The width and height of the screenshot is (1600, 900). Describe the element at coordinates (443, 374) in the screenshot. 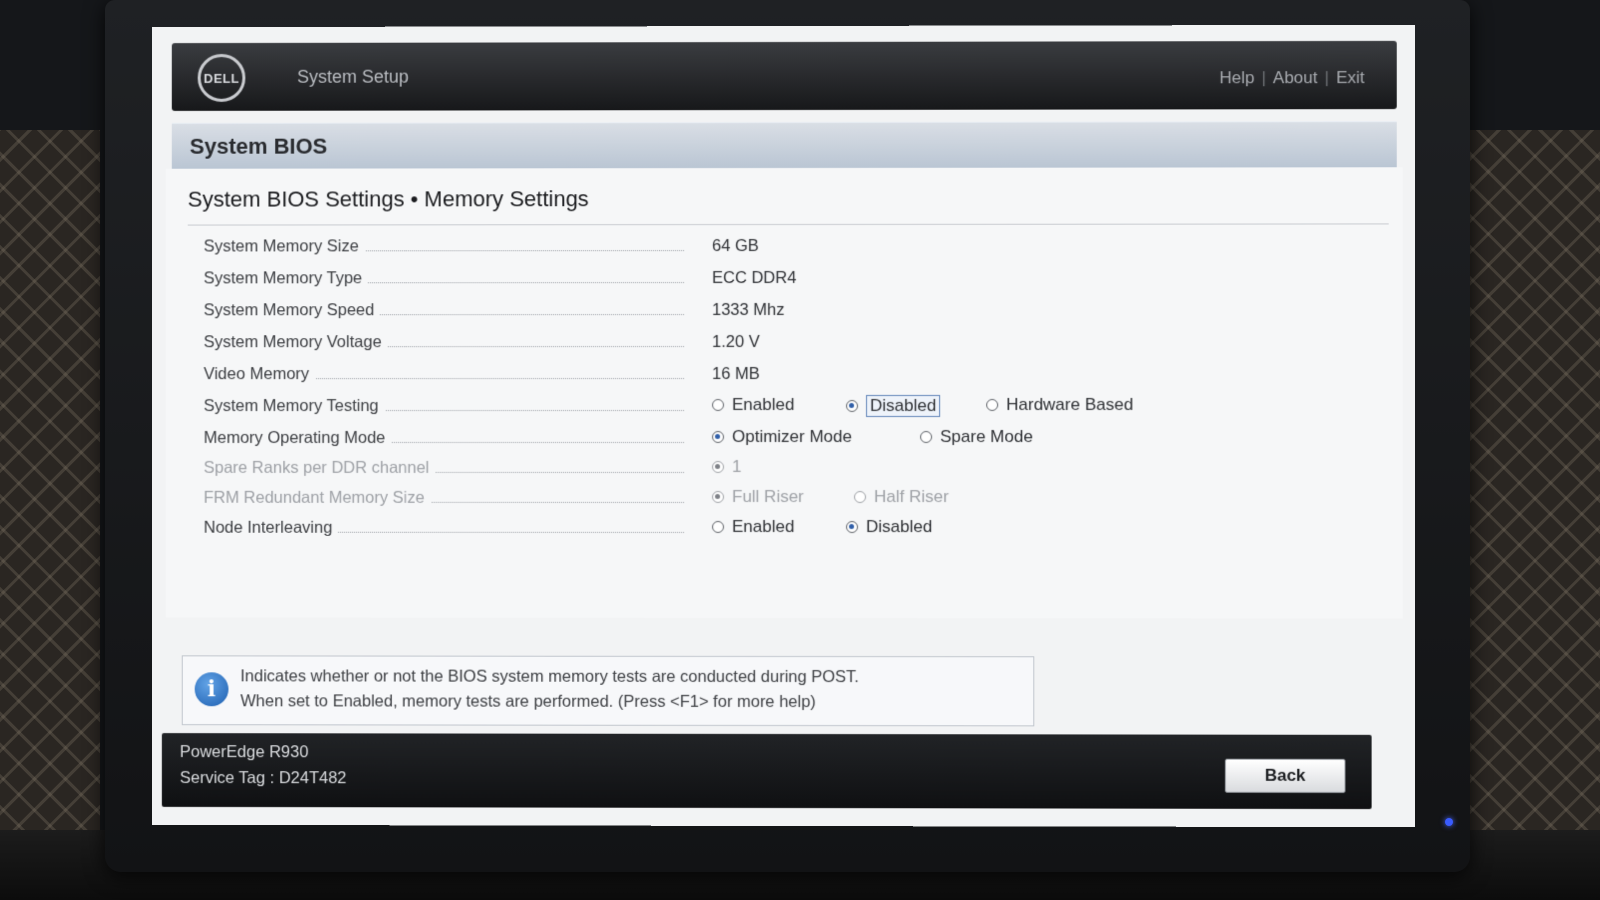

I see `setting-label: Video Memory` at that location.